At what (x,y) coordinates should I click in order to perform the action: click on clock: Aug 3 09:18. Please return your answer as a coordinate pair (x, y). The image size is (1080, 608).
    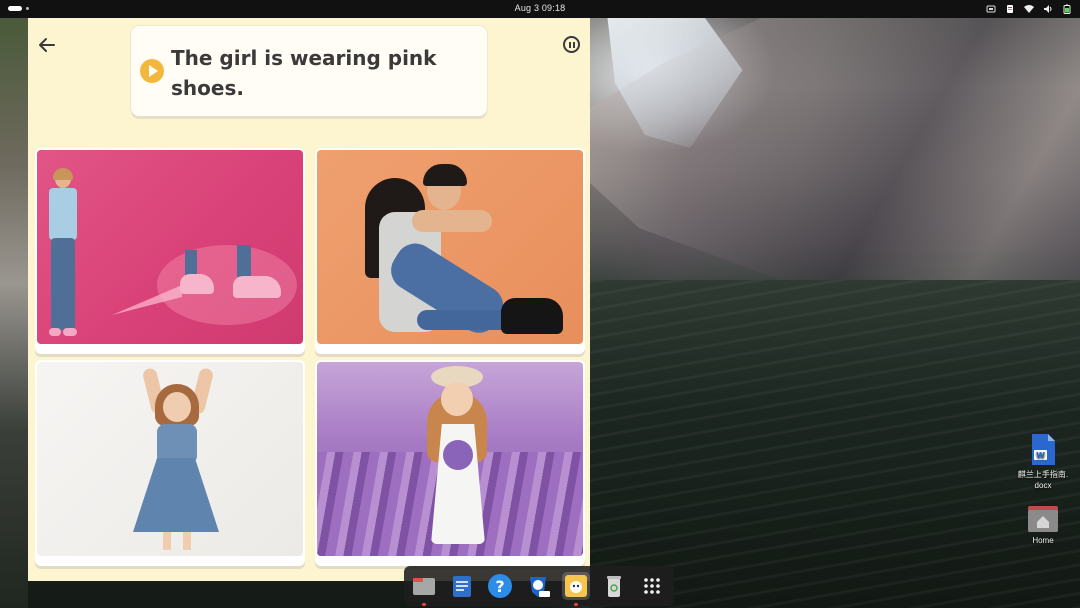
    Looking at the image, I should click on (540, 8).